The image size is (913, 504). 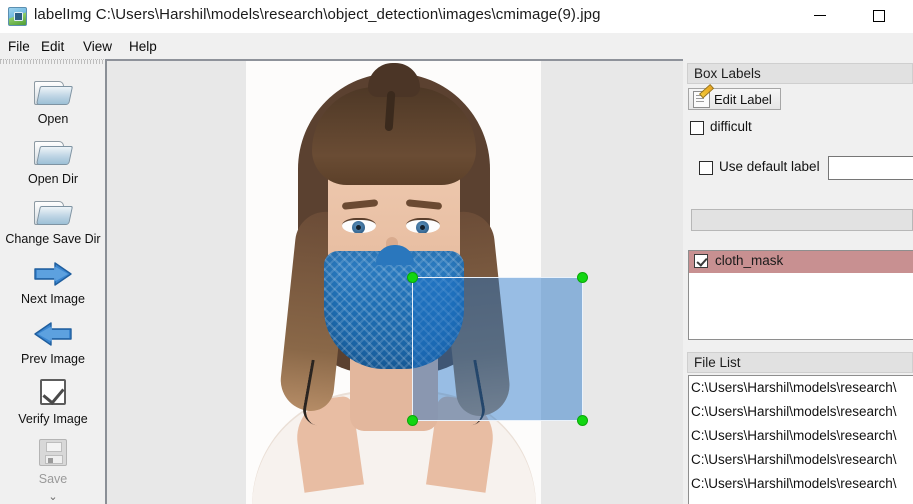 What do you see at coordinates (743, 99) in the screenshot?
I see `edit-label-button-text: Edit Label` at bounding box center [743, 99].